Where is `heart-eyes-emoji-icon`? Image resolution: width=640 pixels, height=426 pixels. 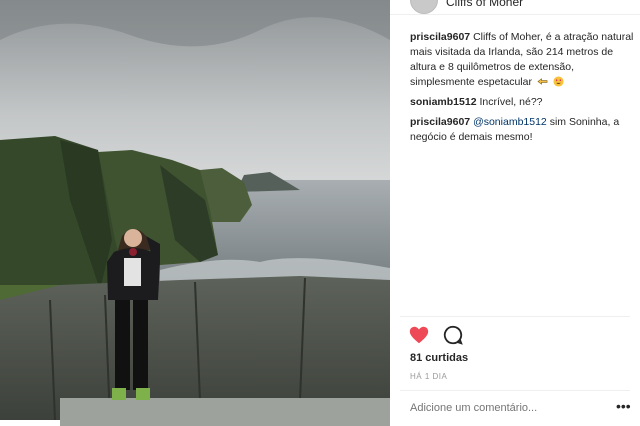
heart-eyes-emoji-icon is located at coordinates (558, 81).